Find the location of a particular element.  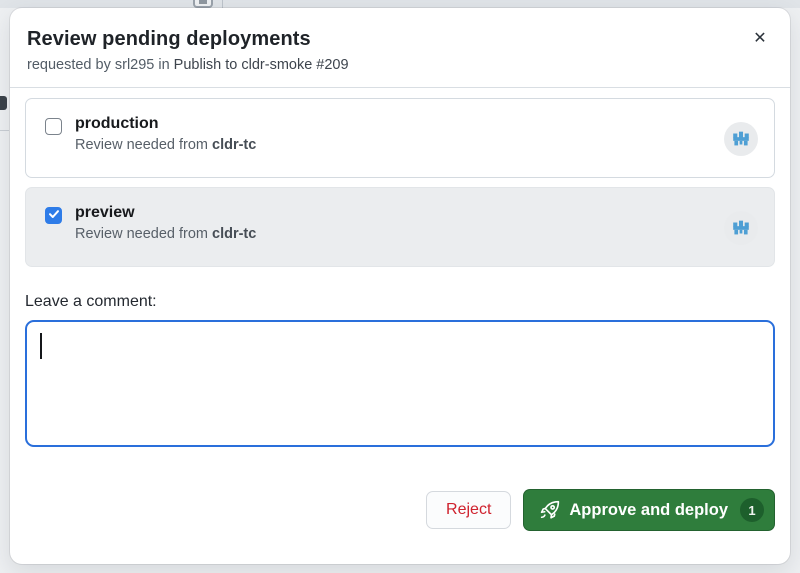

background-partial-icon is located at coordinates (203, 4).